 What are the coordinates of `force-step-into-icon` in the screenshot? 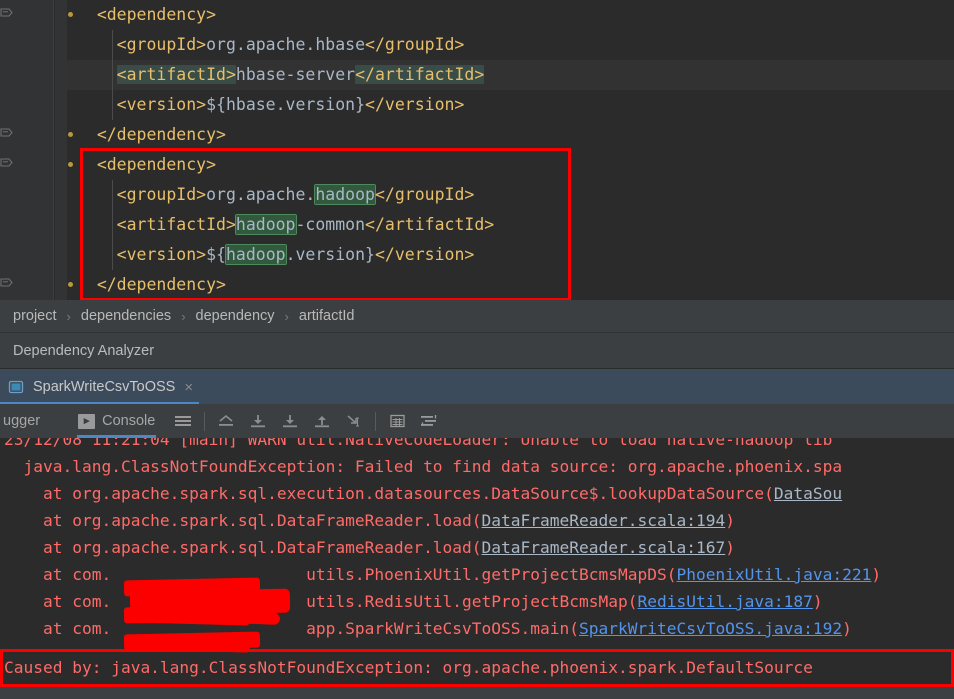 It's located at (322, 421).